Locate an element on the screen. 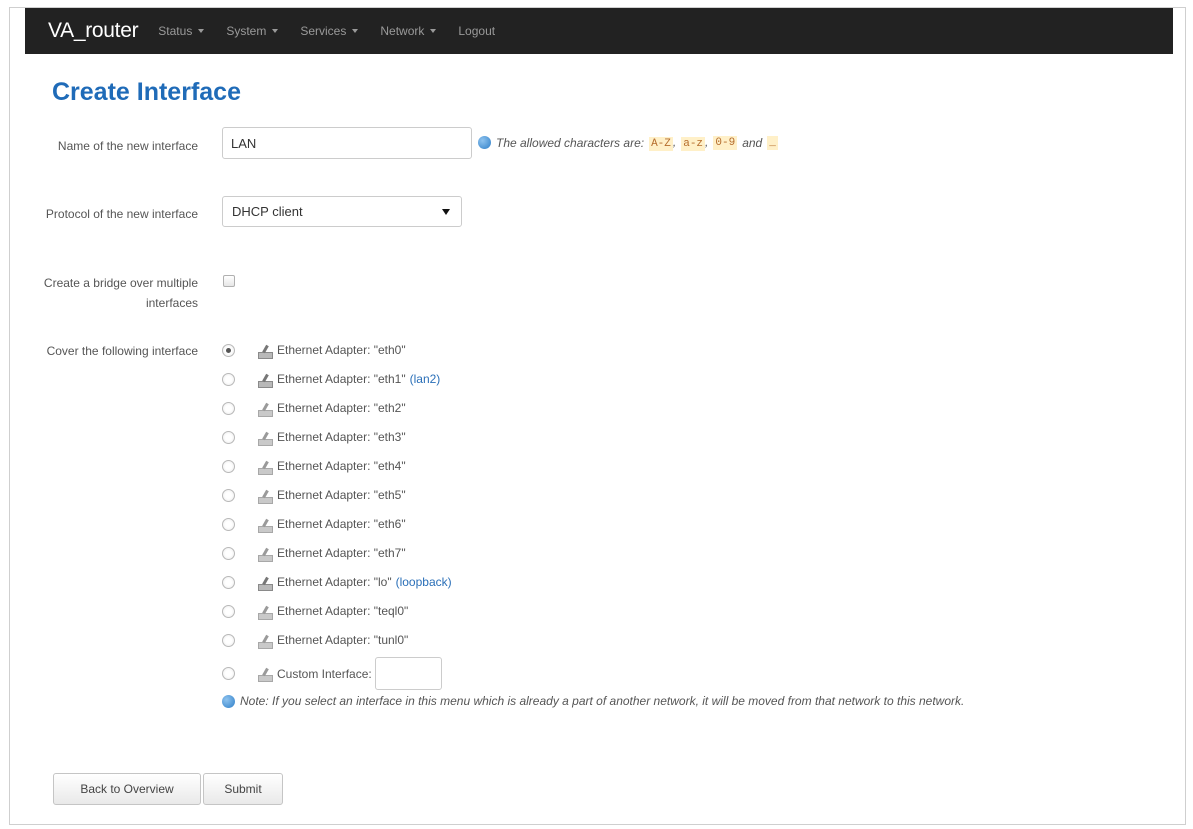  iface-row-eth7: Ethernet Adapter: "eth7" is located at coordinates (314, 553).